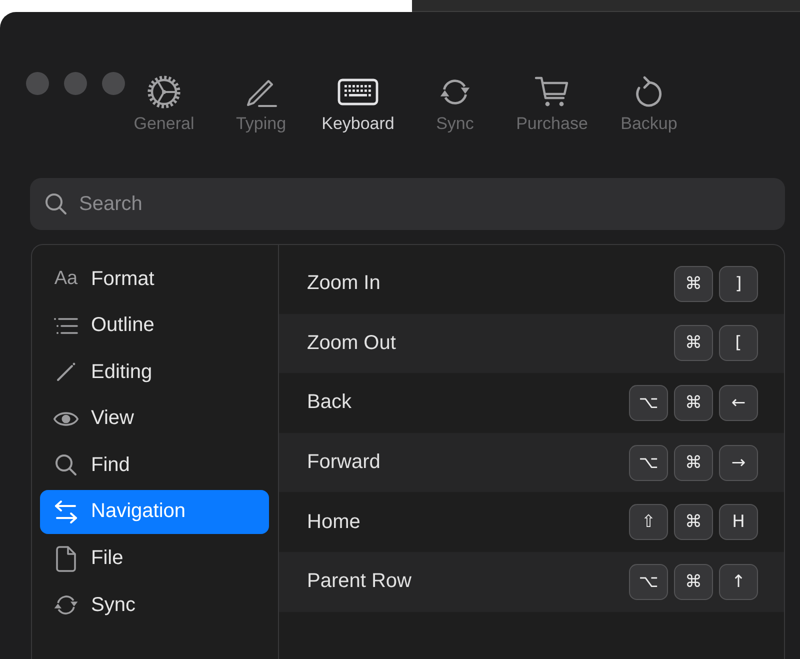 Image resolution: width=800 pixels, height=659 pixels. I want to click on zoom-button, so click(113, 83).